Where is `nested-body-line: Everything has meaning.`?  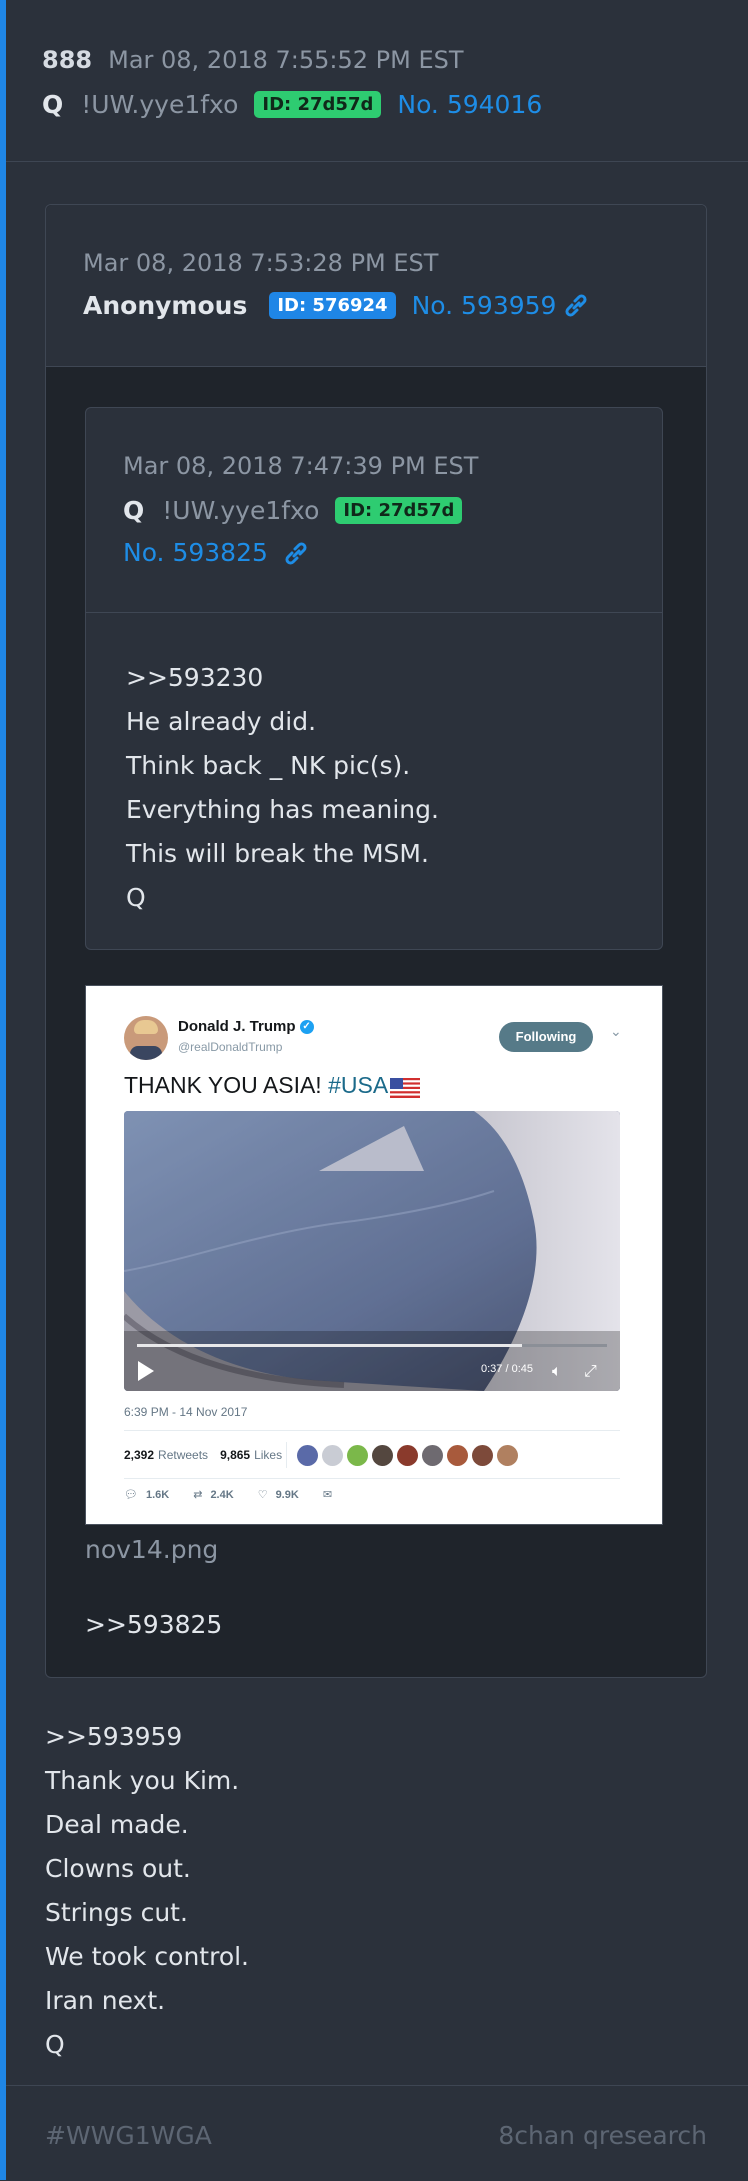 nested-body-line: Everything has meaning. is located at coordinates (282, 809).